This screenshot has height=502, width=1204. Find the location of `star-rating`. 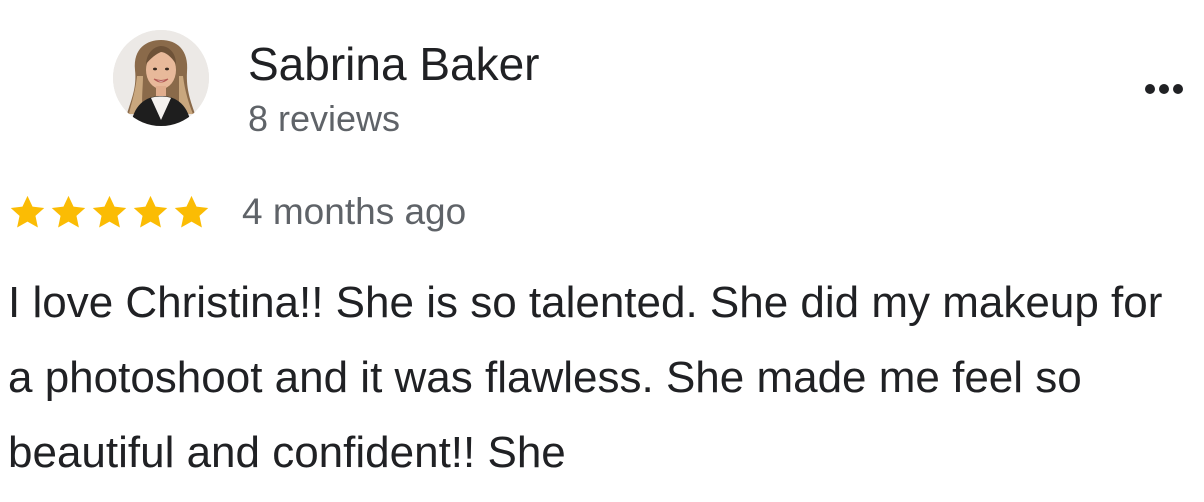

star-rating is located at coordinates (109, 213).